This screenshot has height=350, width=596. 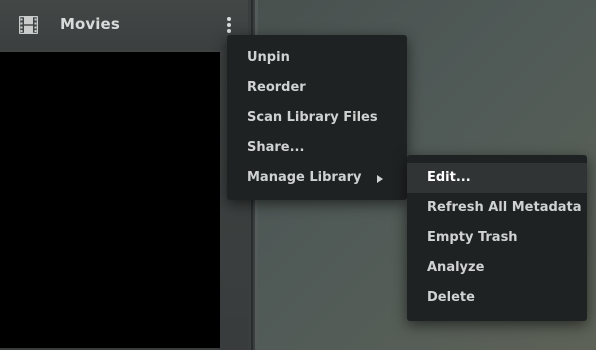 I want to click on menu-item-label: Reorder, so click(x=276, y=87).